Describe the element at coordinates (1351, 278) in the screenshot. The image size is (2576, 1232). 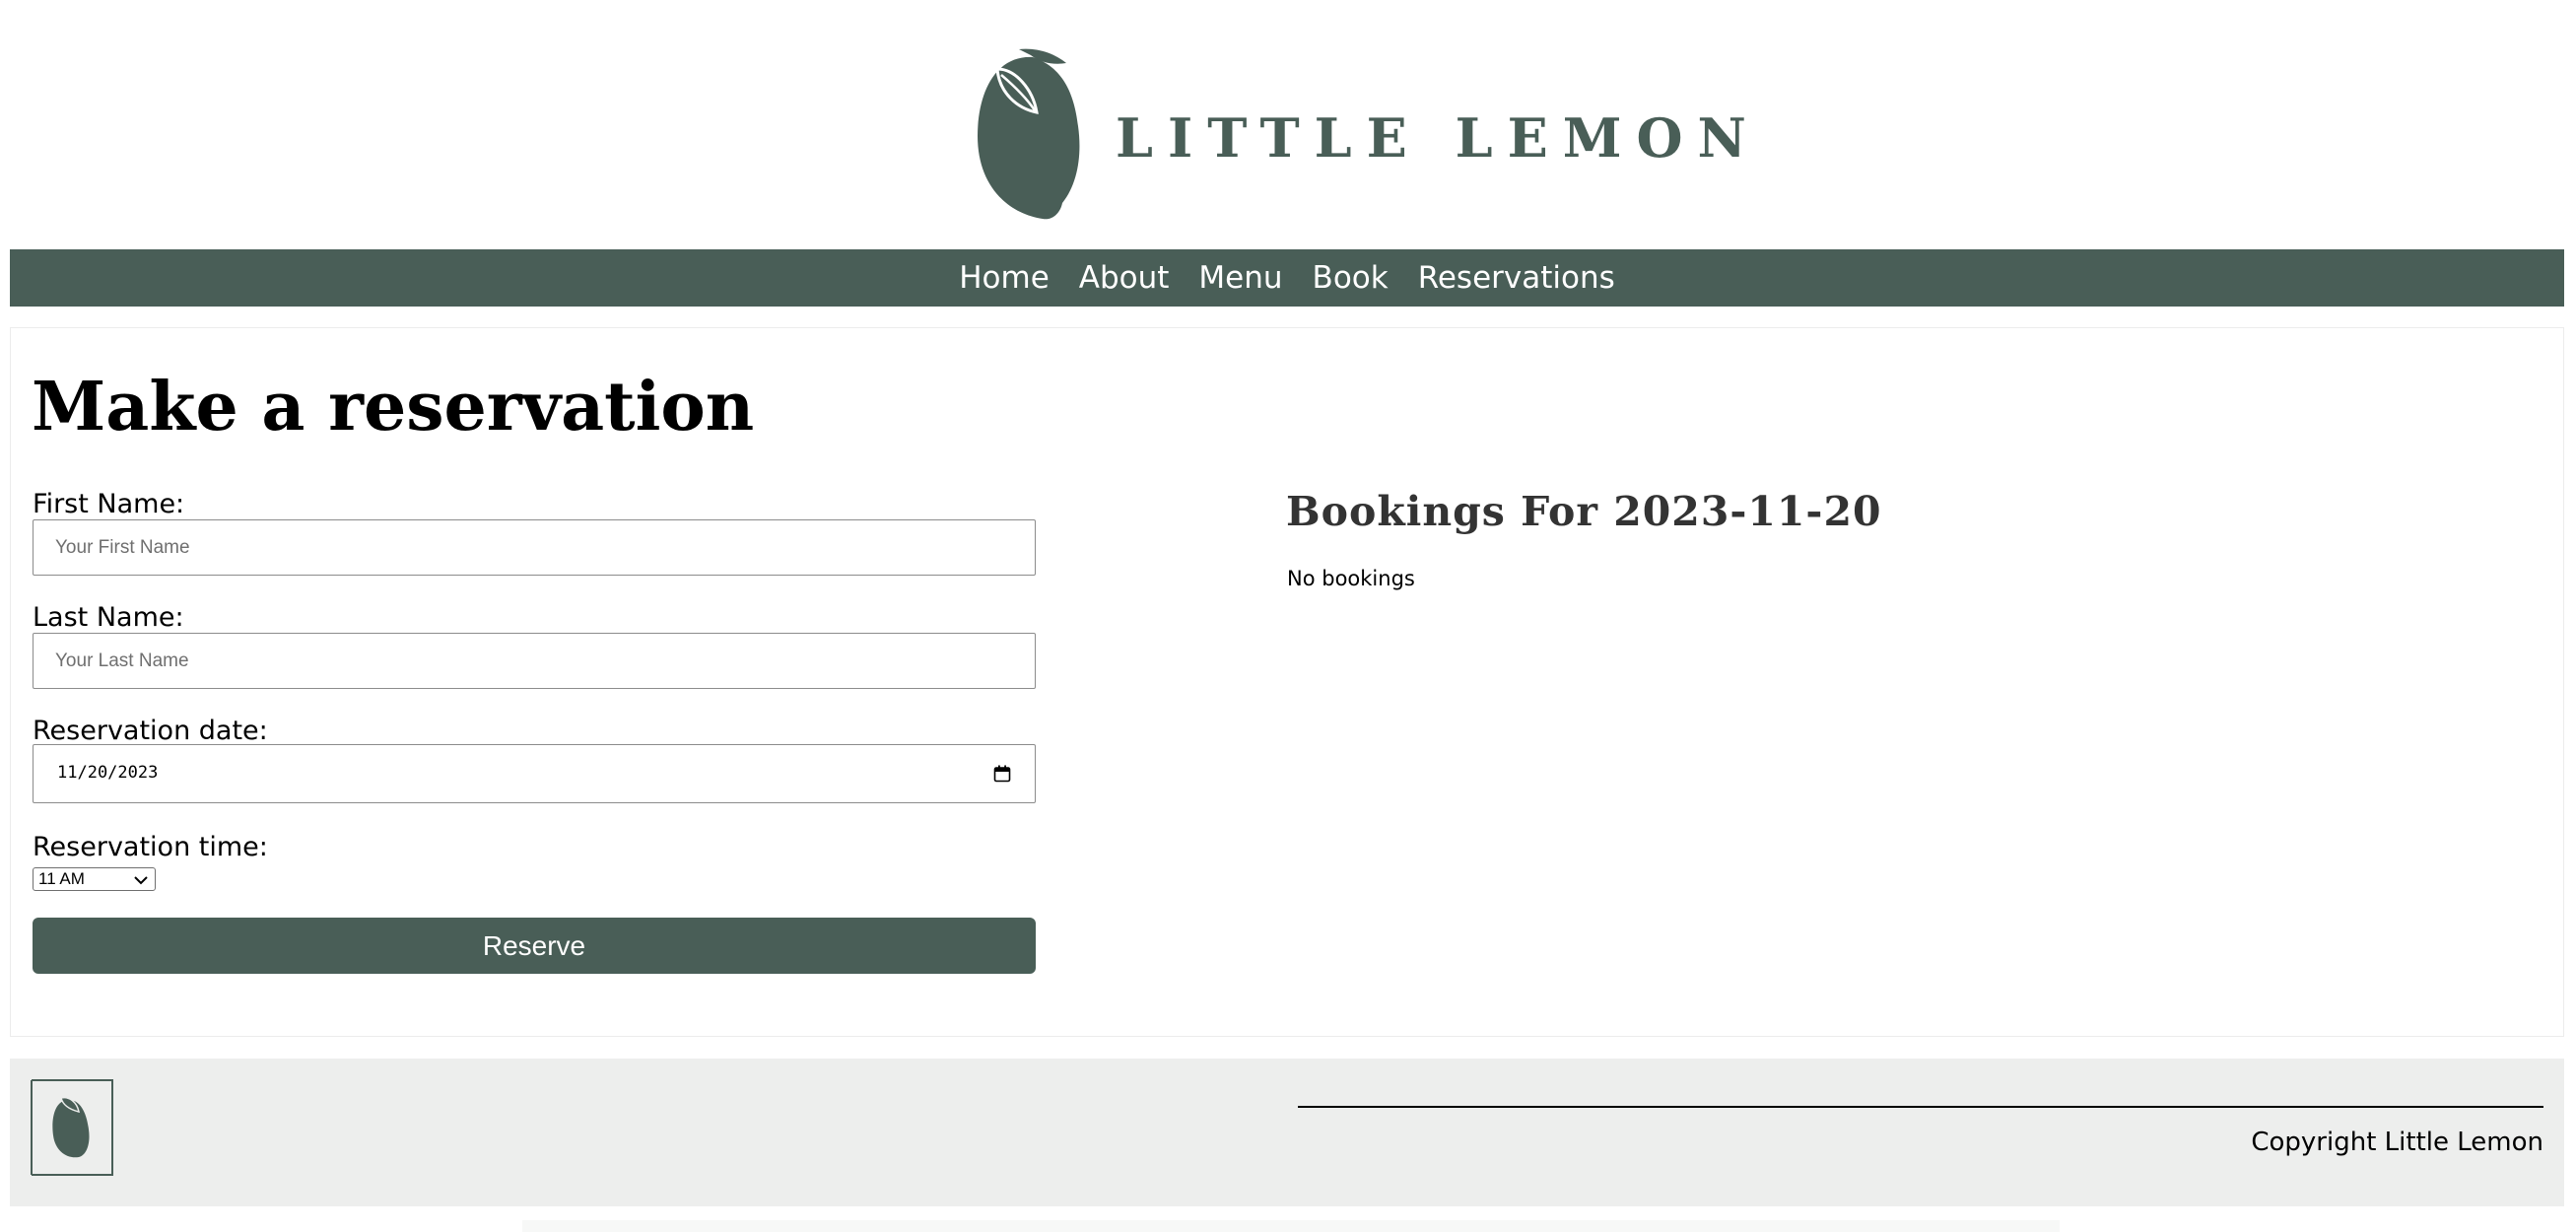
I see `nav-book: Book` at that location.